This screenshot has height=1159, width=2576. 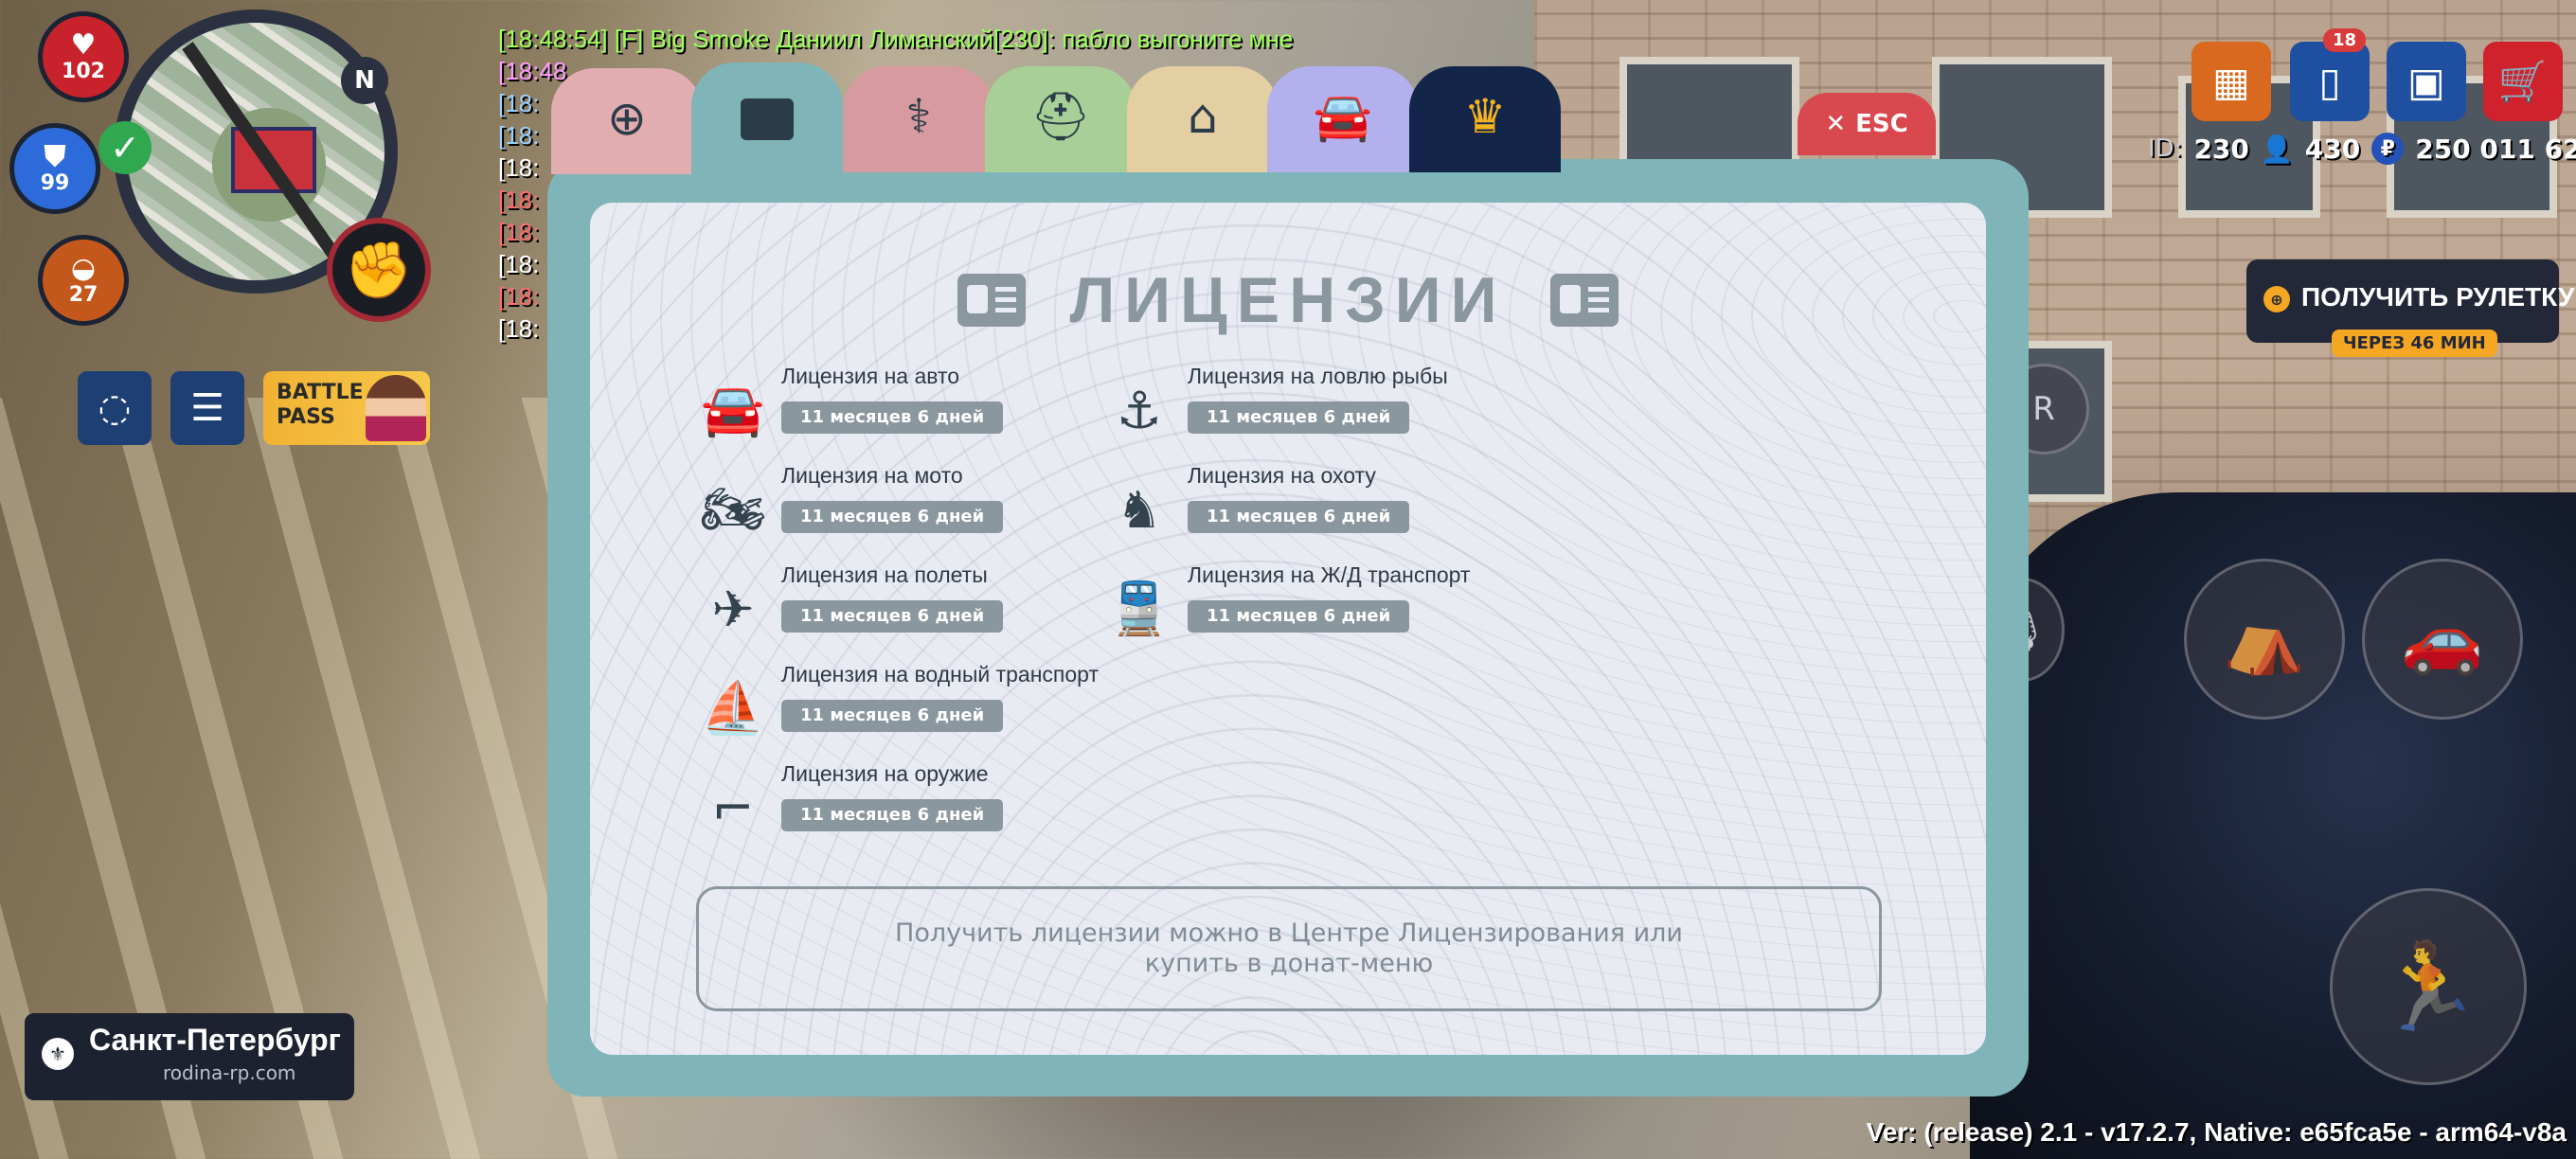 What do you see at coordinates (1139, 608) in the screenshot?
I see `train-icon: 🚆` at bounding box center [1139, 608].